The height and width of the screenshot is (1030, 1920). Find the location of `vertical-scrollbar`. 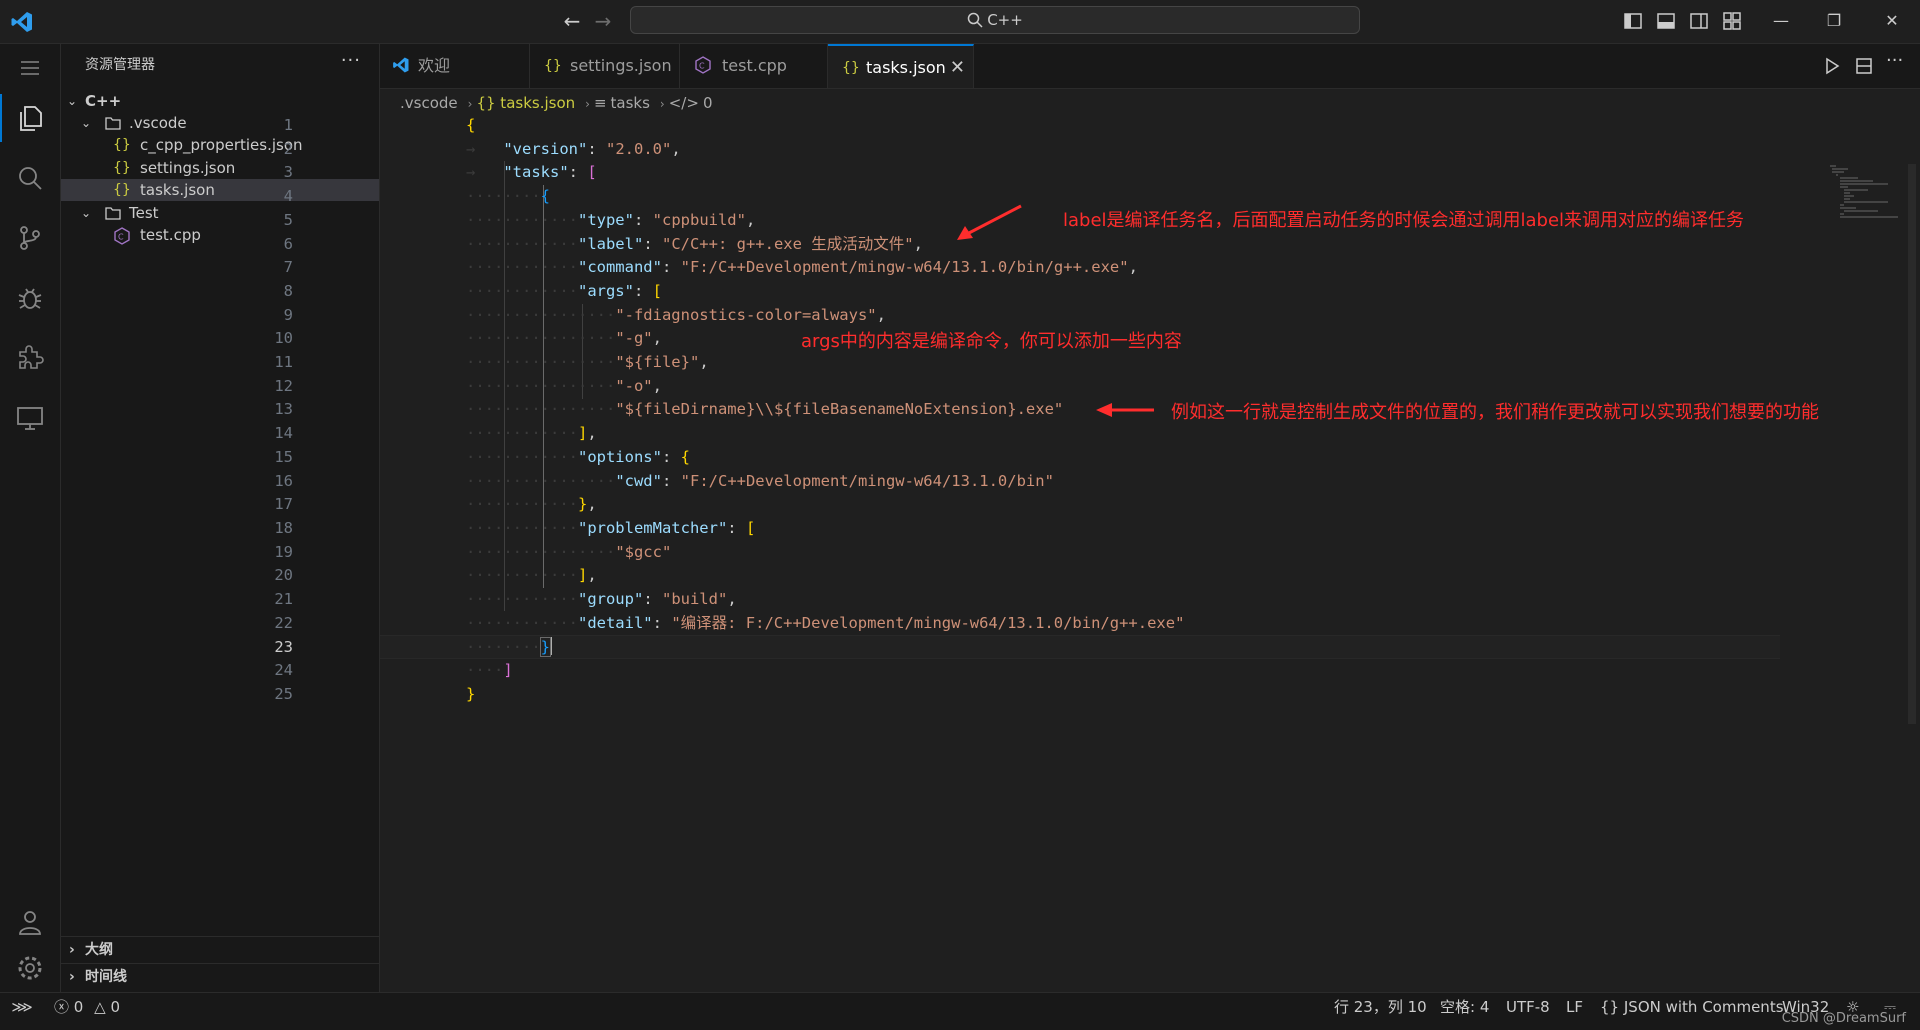

vertical-scrollbar is located at coordinates (1912, 444).